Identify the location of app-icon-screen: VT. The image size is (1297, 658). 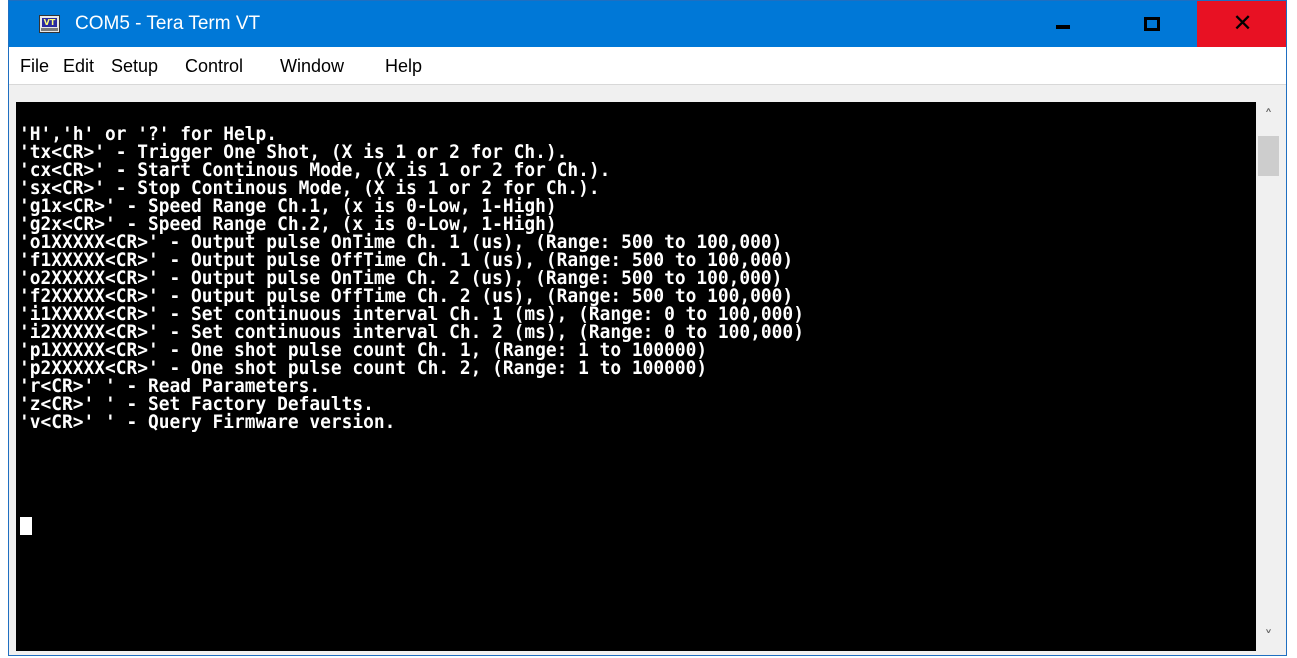
(49, 22).